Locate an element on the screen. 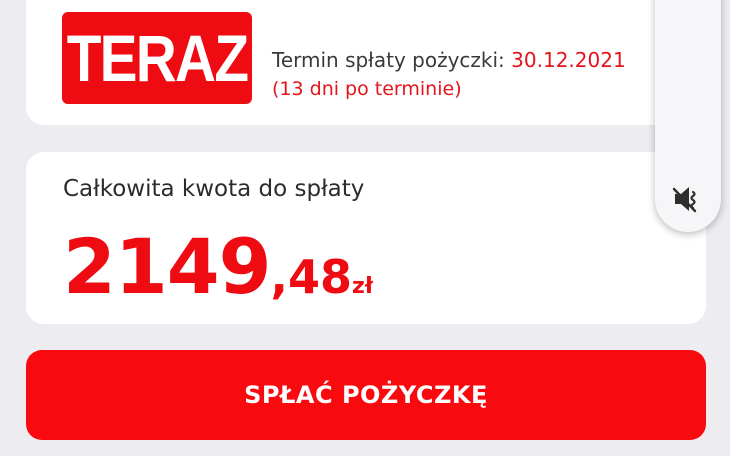  overdue-text: (13 dni po terminie) is located at coordinates (367, 89).